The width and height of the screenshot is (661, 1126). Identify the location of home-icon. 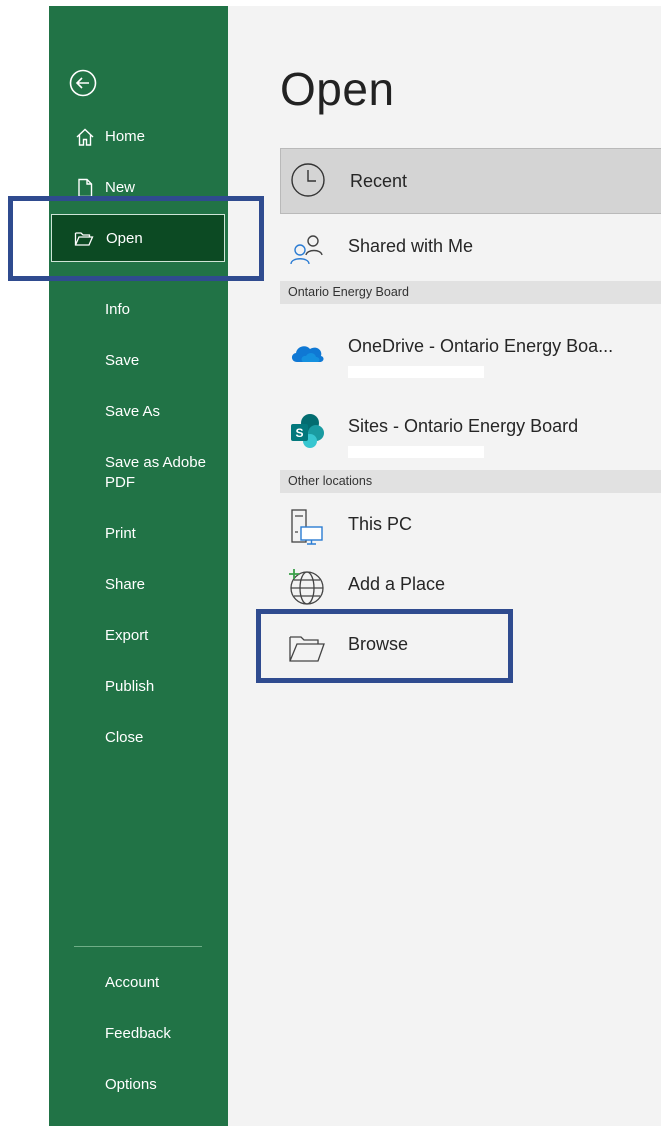
(85, 137).